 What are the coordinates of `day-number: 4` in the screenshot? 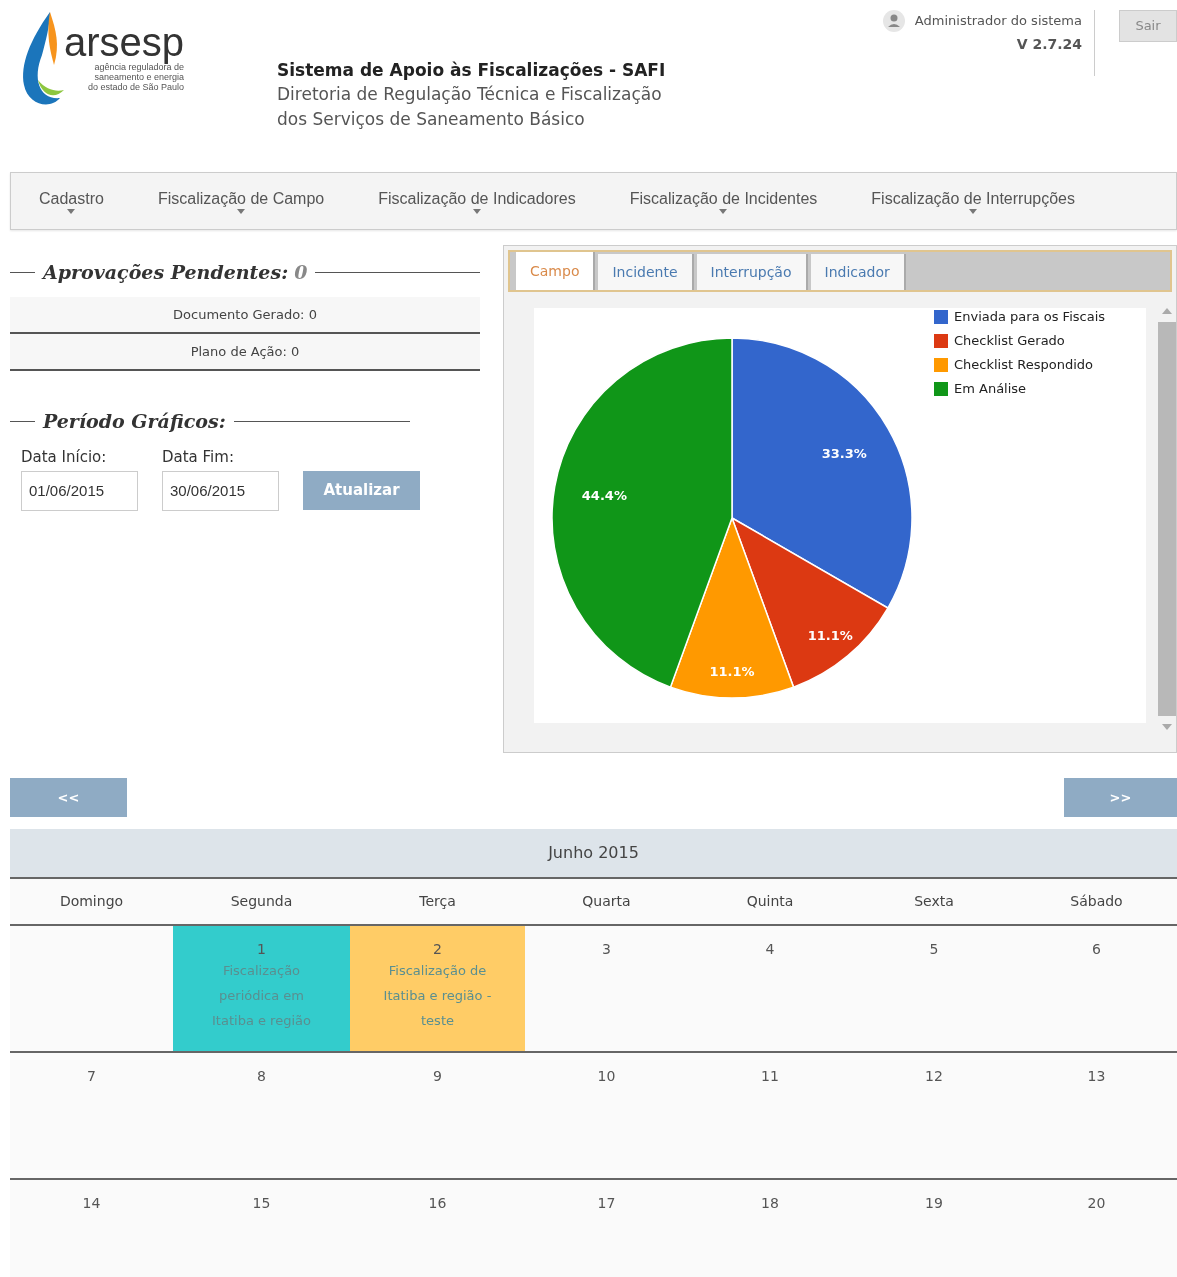 It's located at (770, 949).